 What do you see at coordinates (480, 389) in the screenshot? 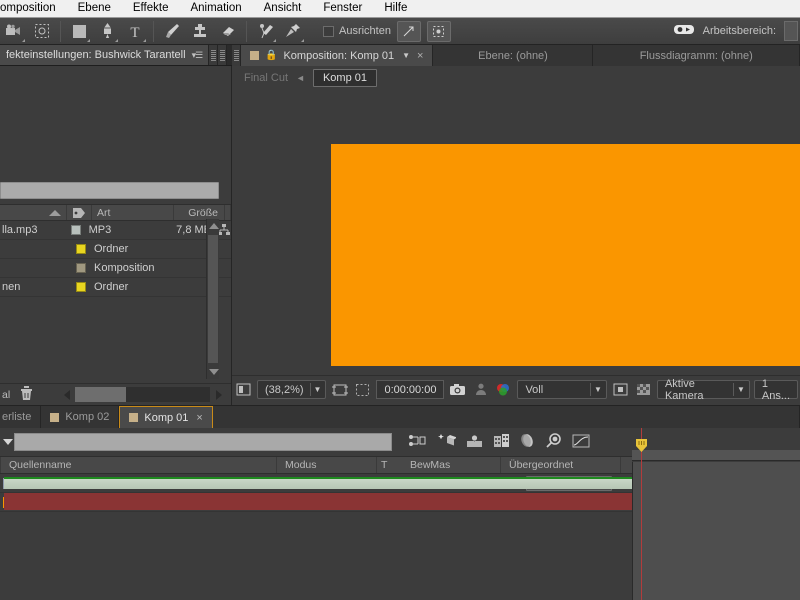
I see `show-snapshot-icon` at bounding box center [480, 389].